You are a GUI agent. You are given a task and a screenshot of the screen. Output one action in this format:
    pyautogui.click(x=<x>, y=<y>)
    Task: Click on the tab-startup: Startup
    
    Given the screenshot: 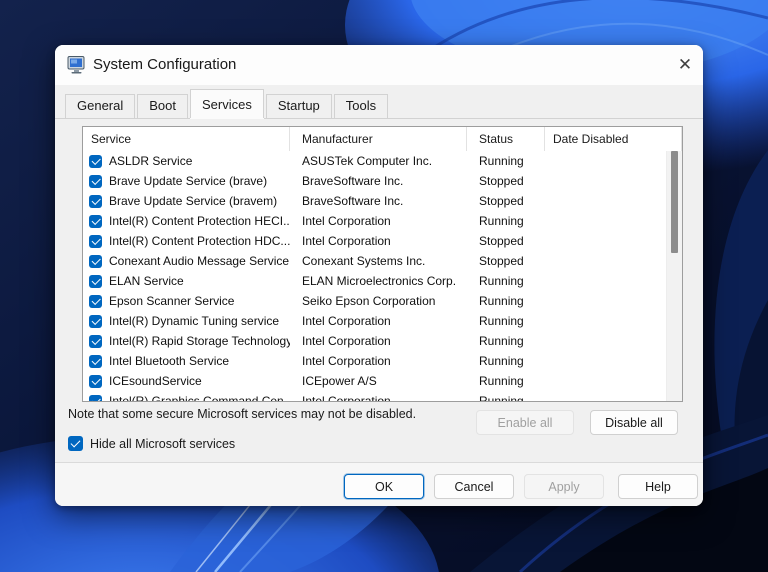 What is the action you would take?
    pyautogui.click(x=298, y=106)
    